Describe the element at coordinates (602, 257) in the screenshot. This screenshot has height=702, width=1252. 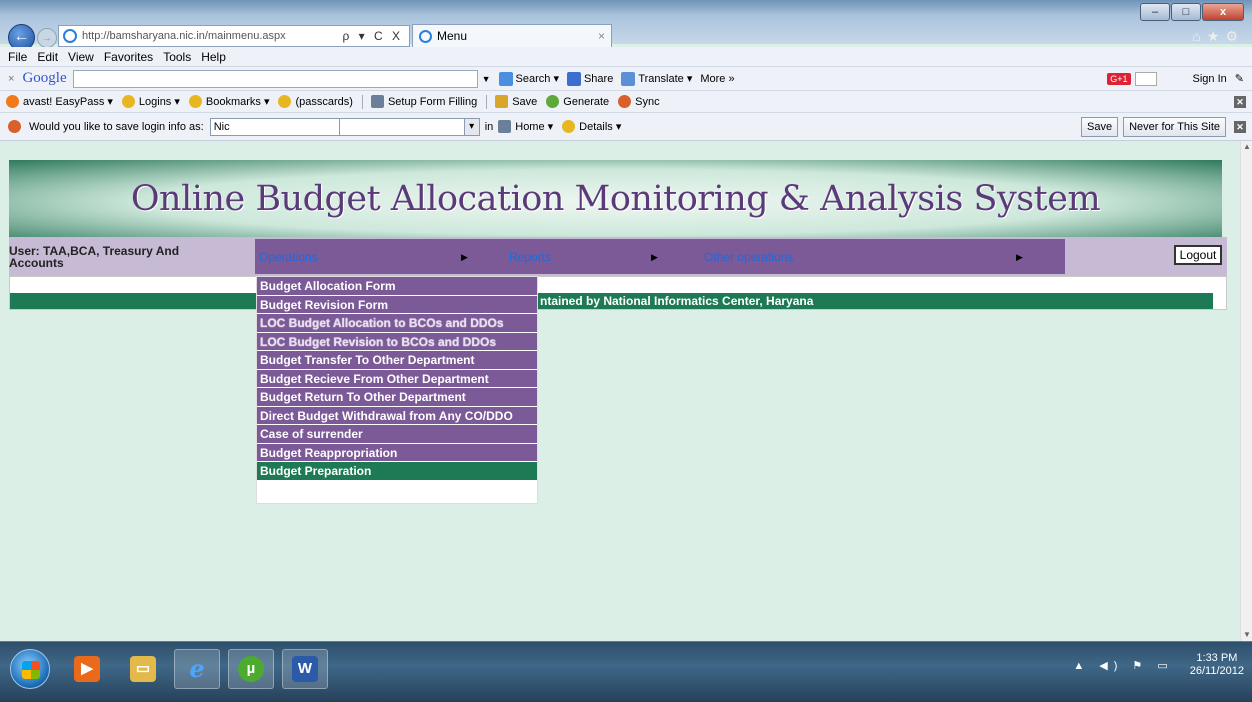
I see `menu-reports: Reports ▶` at that location.